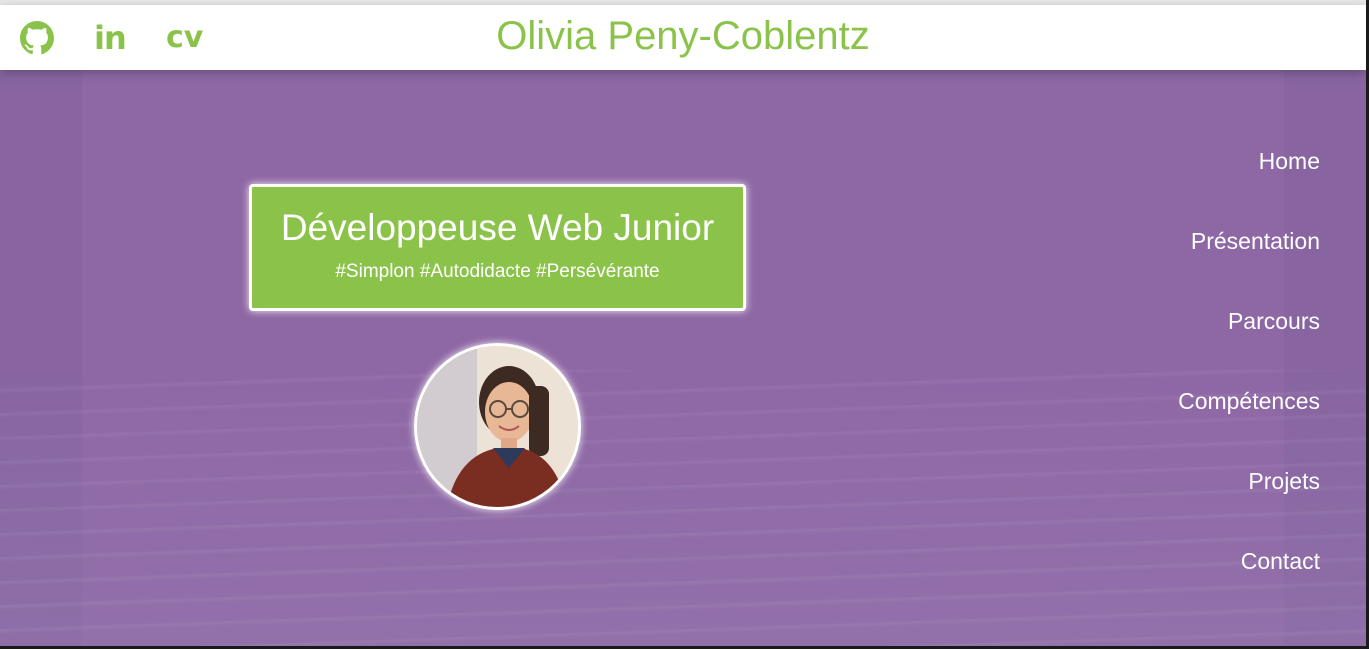 This screenshot has width=1369, height=649. I want to click on nav-item-competences: Compétences, so click(1190, 410).